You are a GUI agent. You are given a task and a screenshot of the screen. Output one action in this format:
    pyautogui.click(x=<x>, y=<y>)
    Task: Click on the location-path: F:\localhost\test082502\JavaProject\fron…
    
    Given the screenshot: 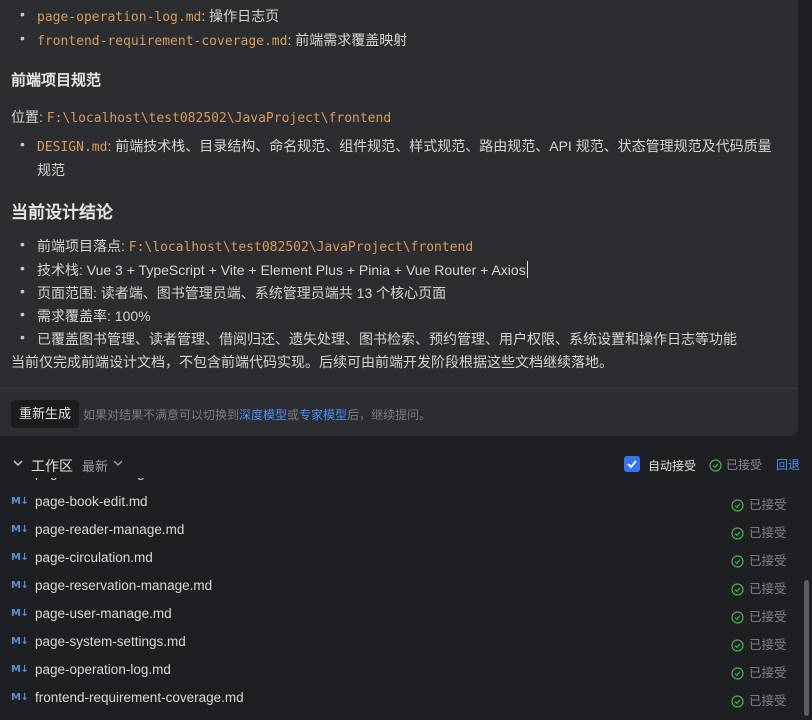 What is the action you would take?
    pyautogui.click(x=219, y=118)
    